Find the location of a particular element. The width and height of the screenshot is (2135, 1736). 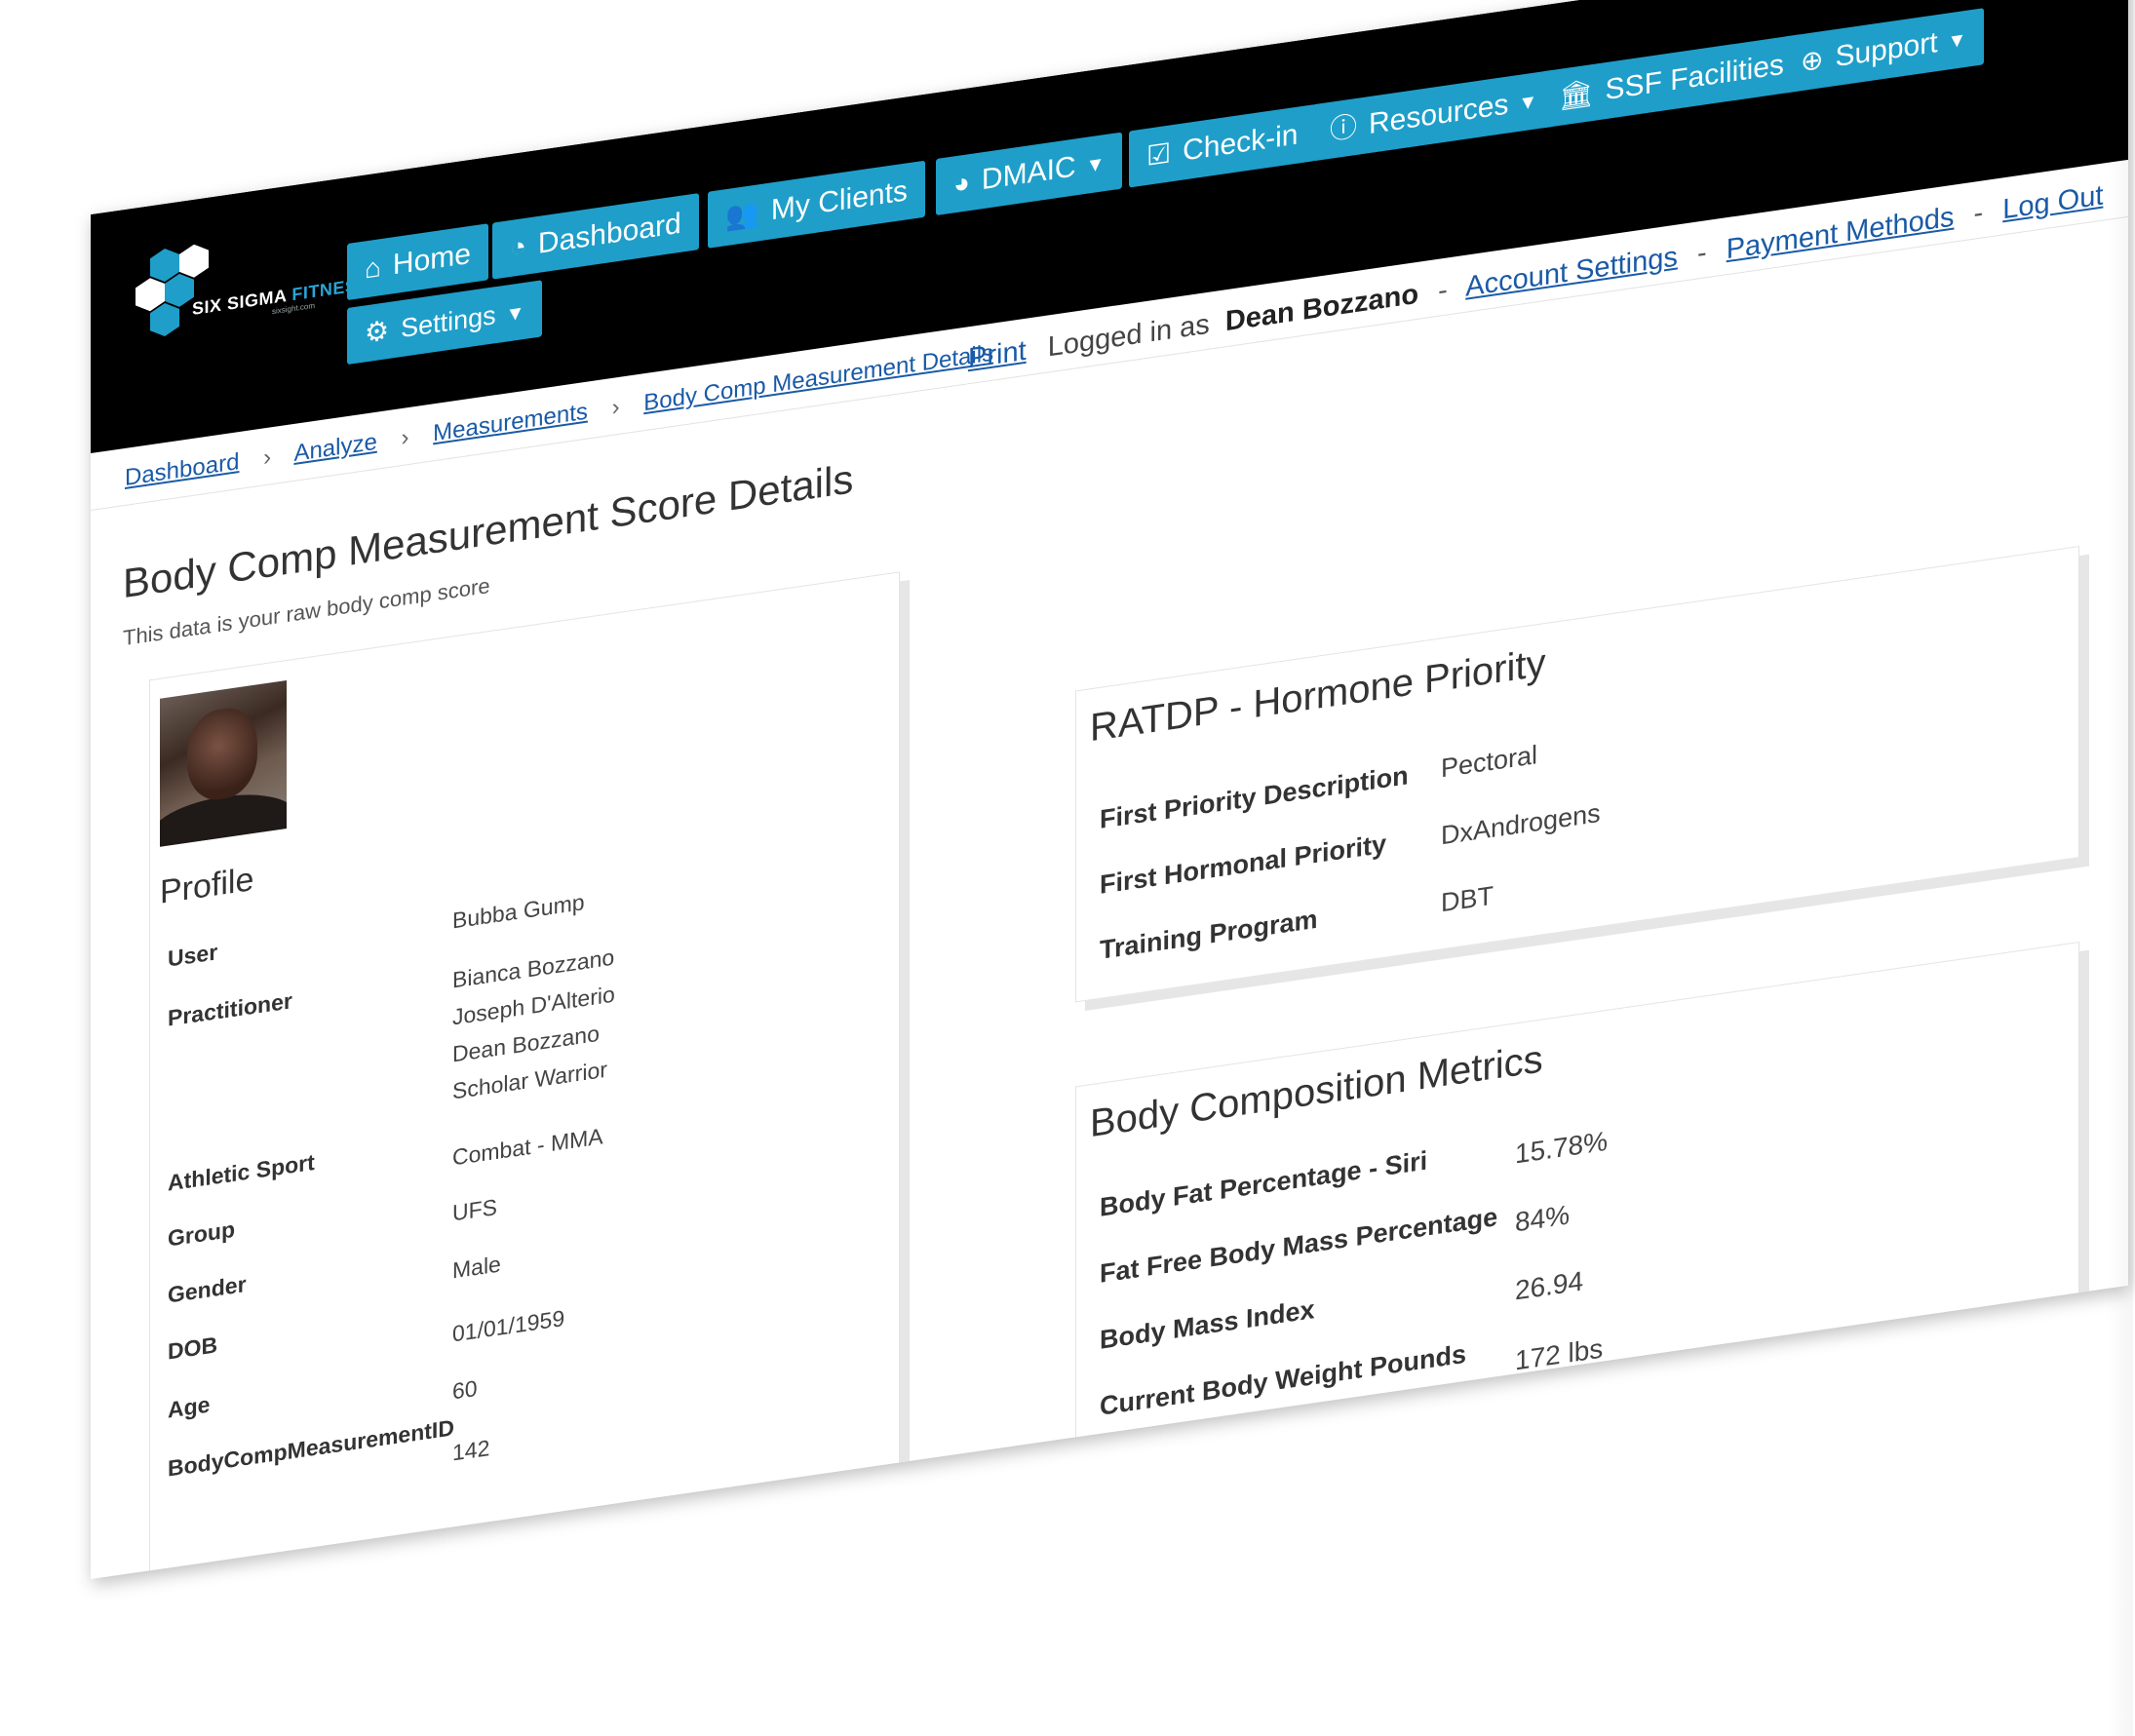

nav-my-clients-button: 👥 My Clients is located at coordinates (816, 204).